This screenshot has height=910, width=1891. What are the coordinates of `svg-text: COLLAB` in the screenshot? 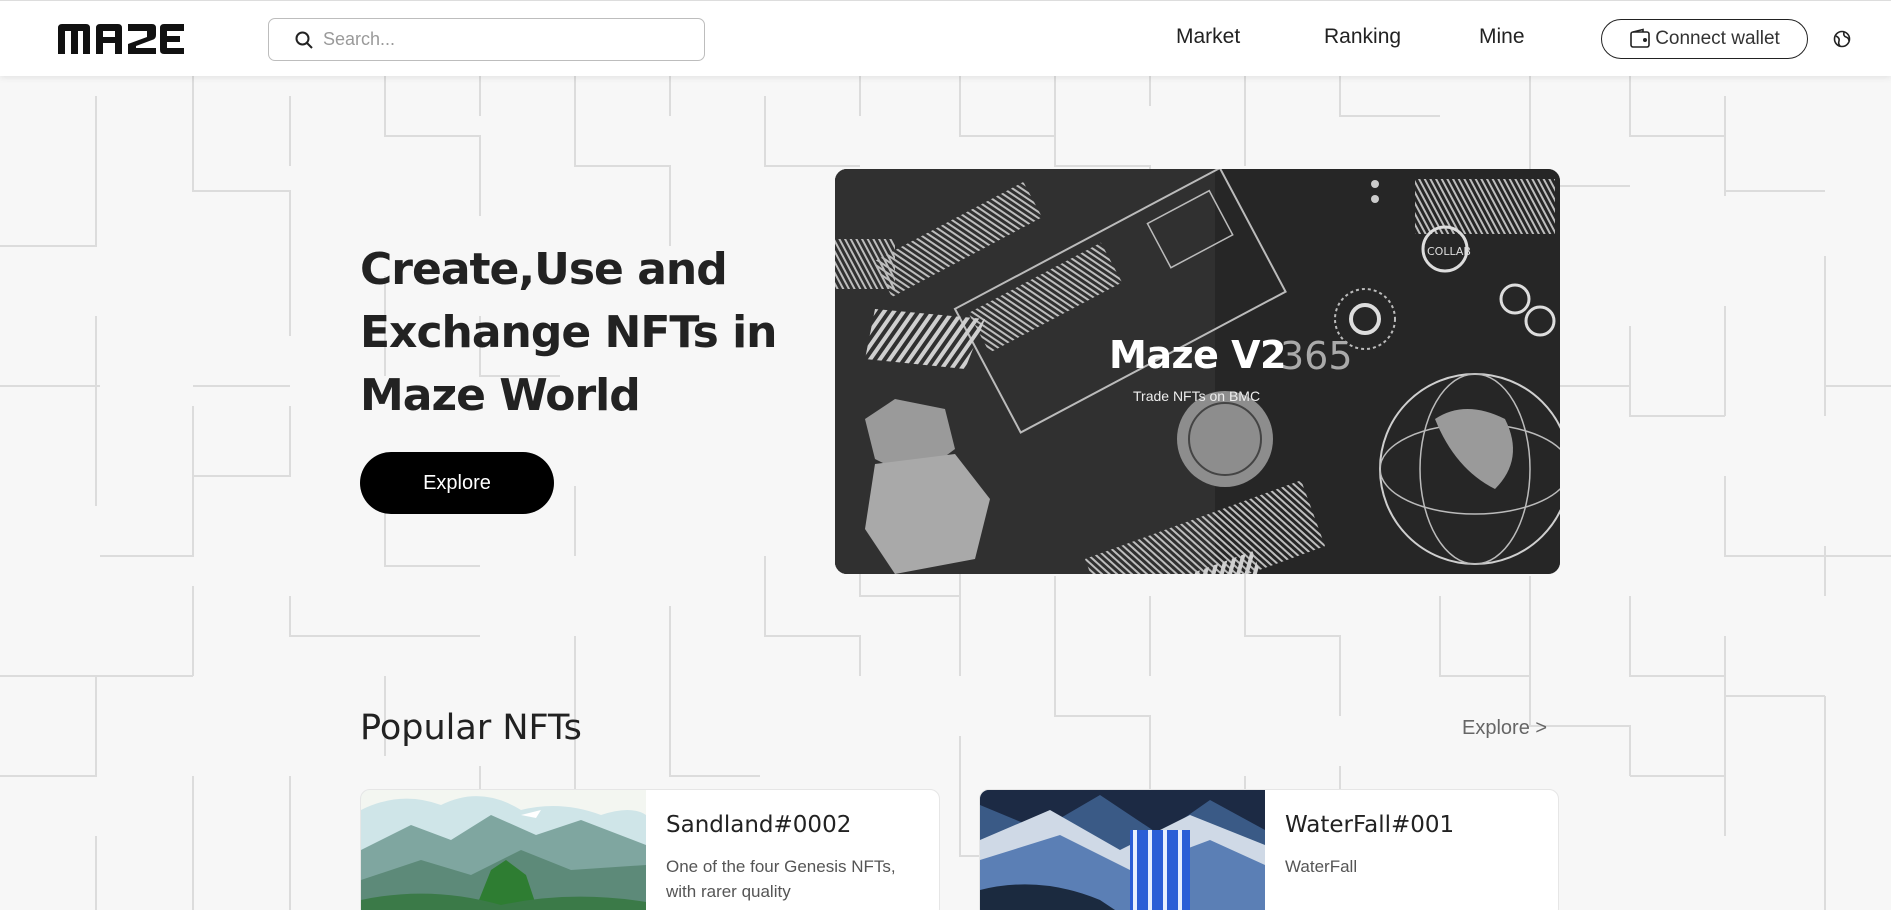 It's located at (1449, 251).